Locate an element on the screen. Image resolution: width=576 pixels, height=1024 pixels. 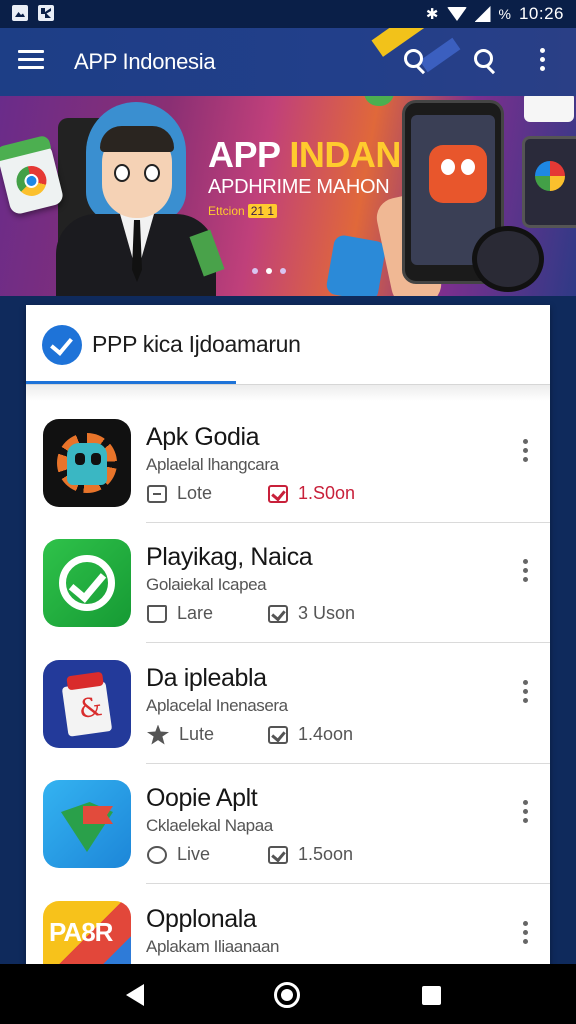
app-name: Apk Godia is located at coordinates (203, 437).